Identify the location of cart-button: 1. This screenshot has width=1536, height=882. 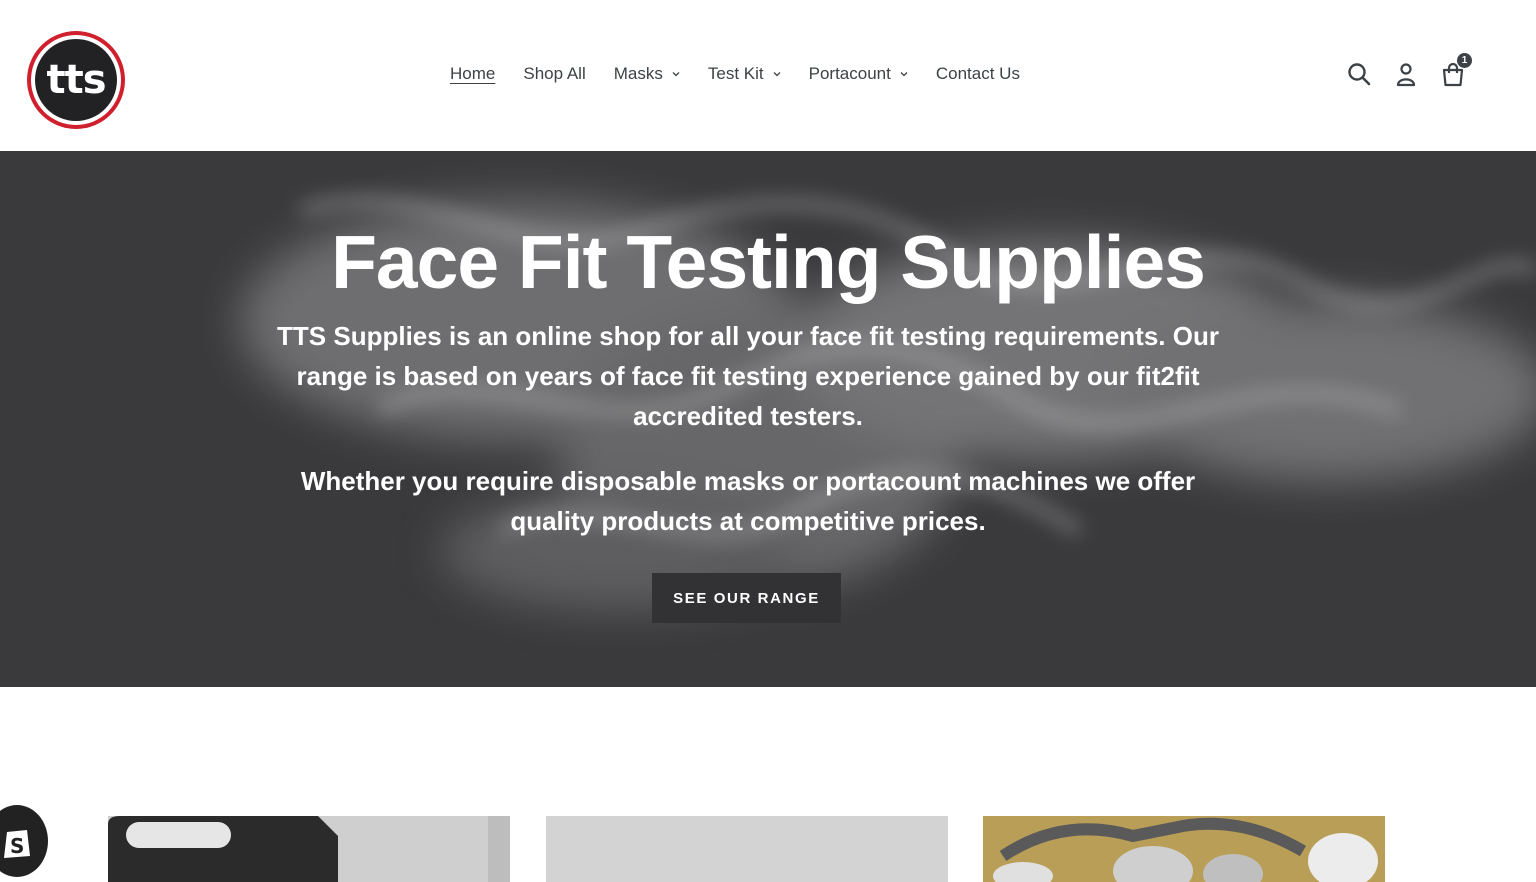
(1456, 70).